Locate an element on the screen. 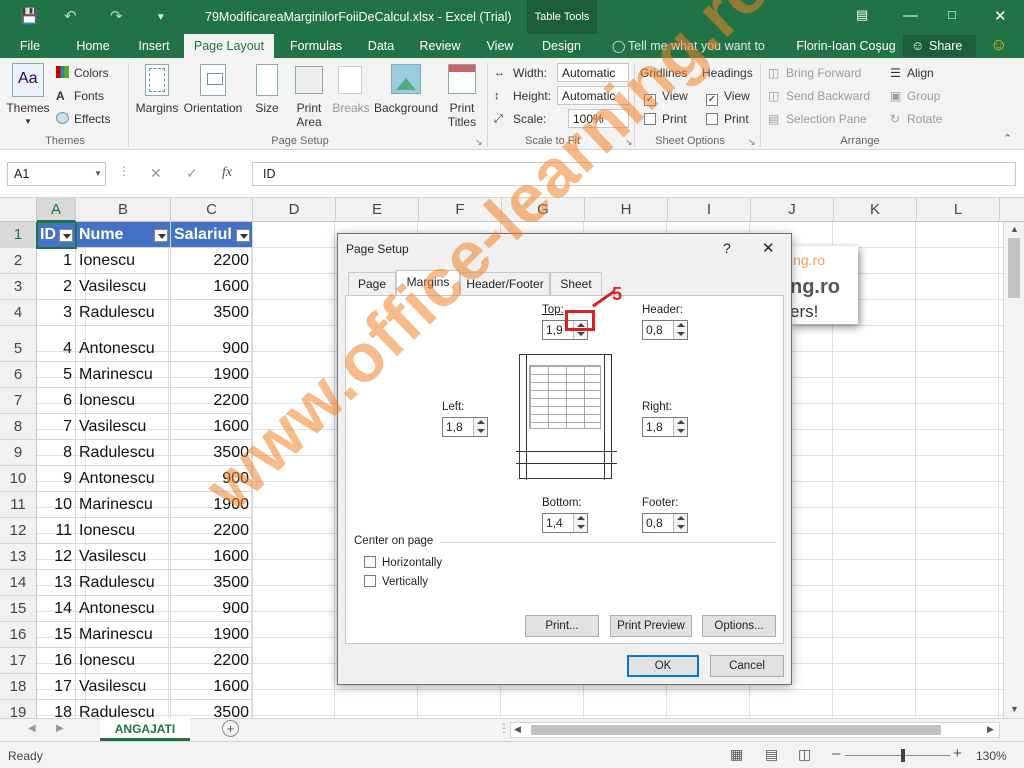 This screenshot has height=768, width=1024. row-header: 6 is located at coordinates (18, 375).